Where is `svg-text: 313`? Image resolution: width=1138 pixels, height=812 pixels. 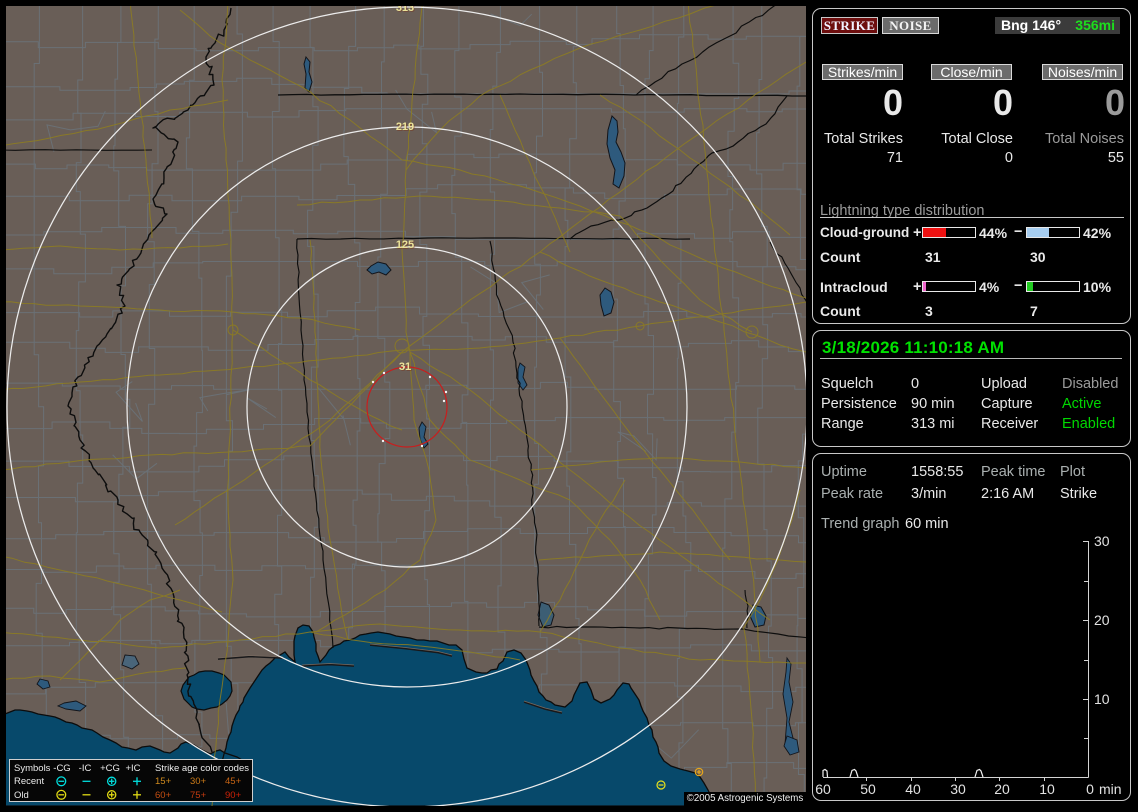 svg-text: 313 is located at coordinates (405, 10).